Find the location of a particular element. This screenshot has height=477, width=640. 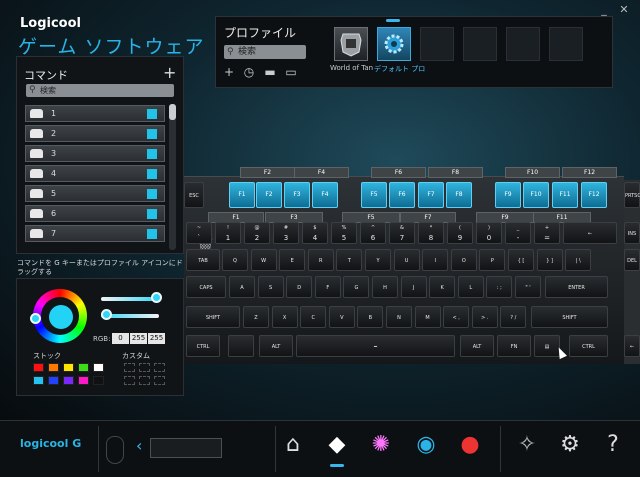

hue-handle is located at coordinates (35, 318).